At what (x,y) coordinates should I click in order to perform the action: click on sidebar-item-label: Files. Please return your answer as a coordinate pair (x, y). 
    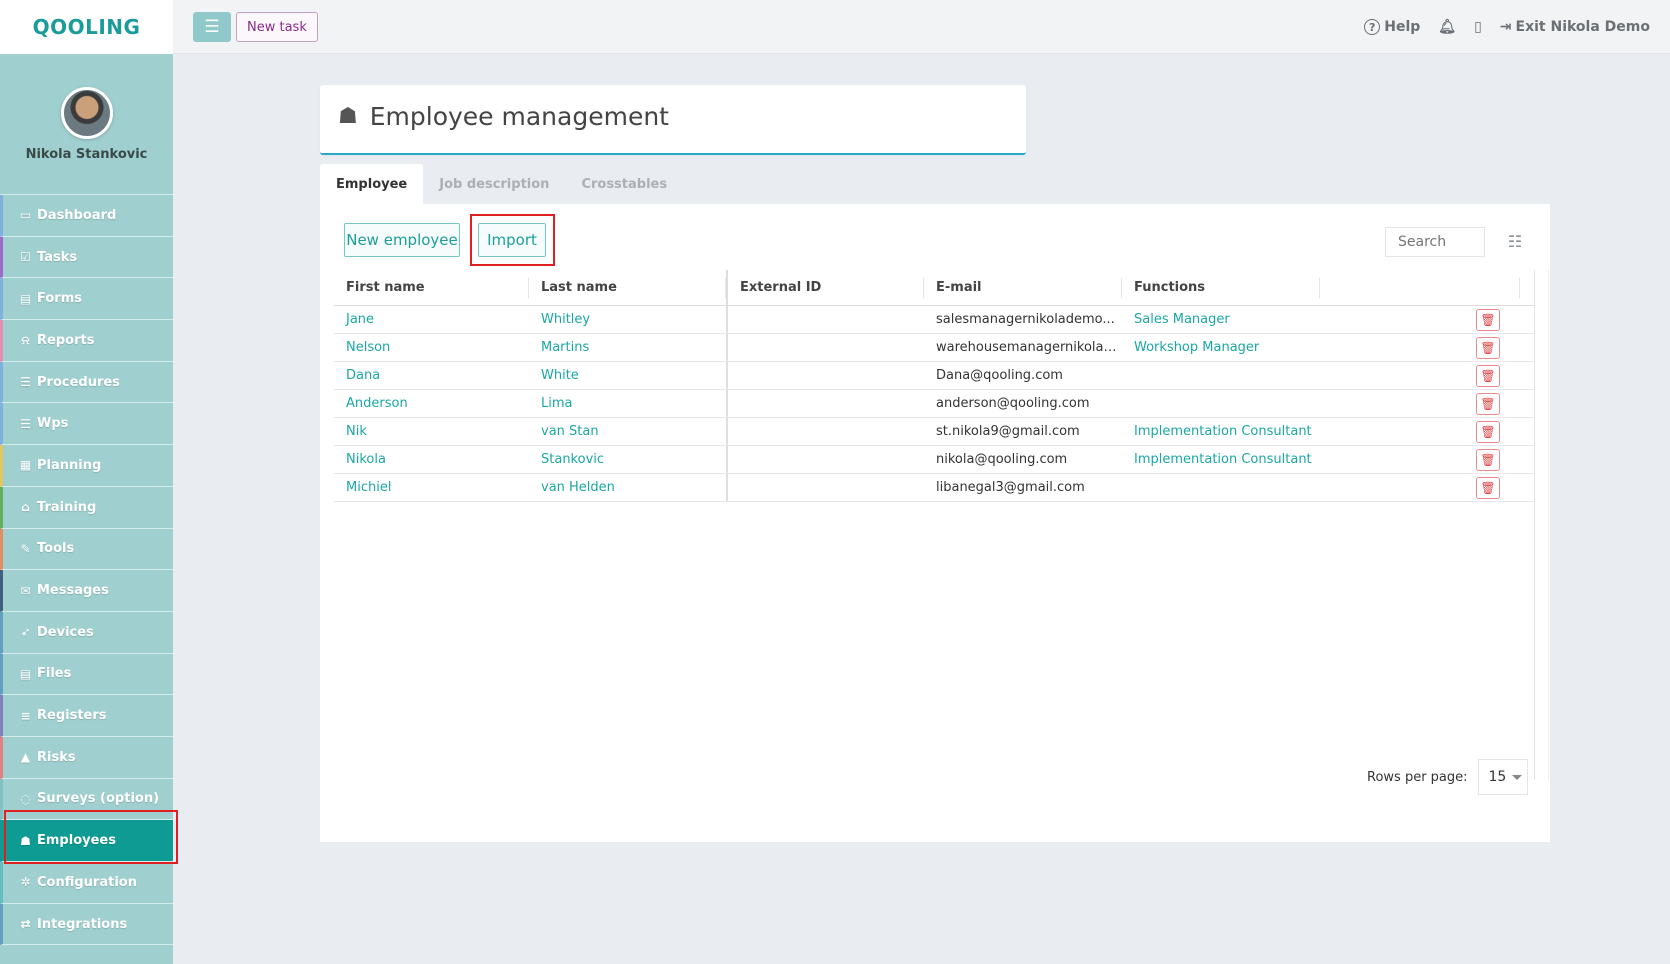
    Looking at the image, I should click on (54, 674).